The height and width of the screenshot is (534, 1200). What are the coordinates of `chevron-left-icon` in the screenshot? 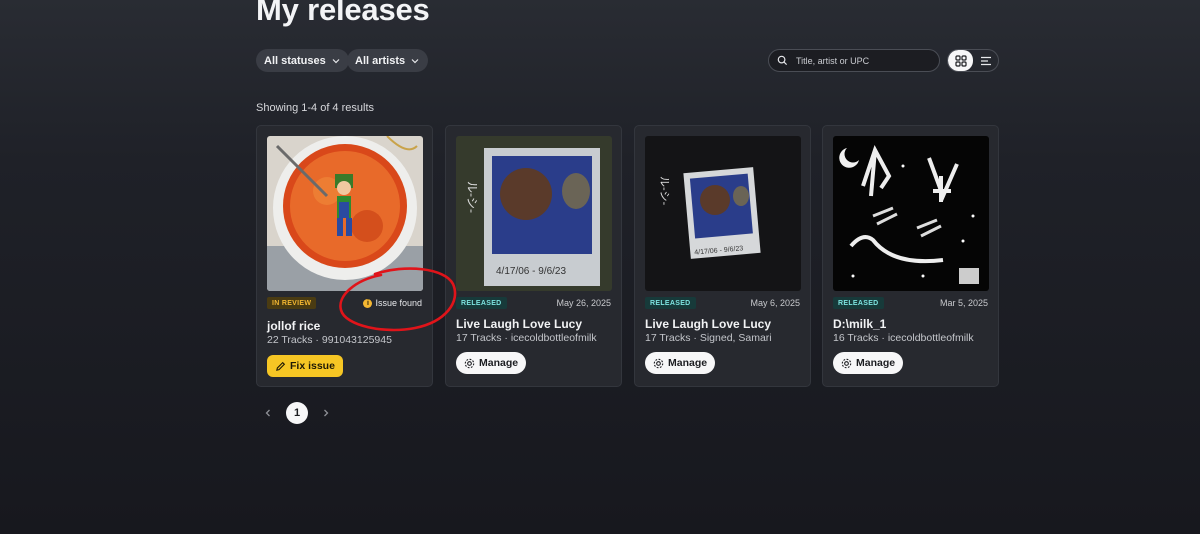 It's located at (267, 413).